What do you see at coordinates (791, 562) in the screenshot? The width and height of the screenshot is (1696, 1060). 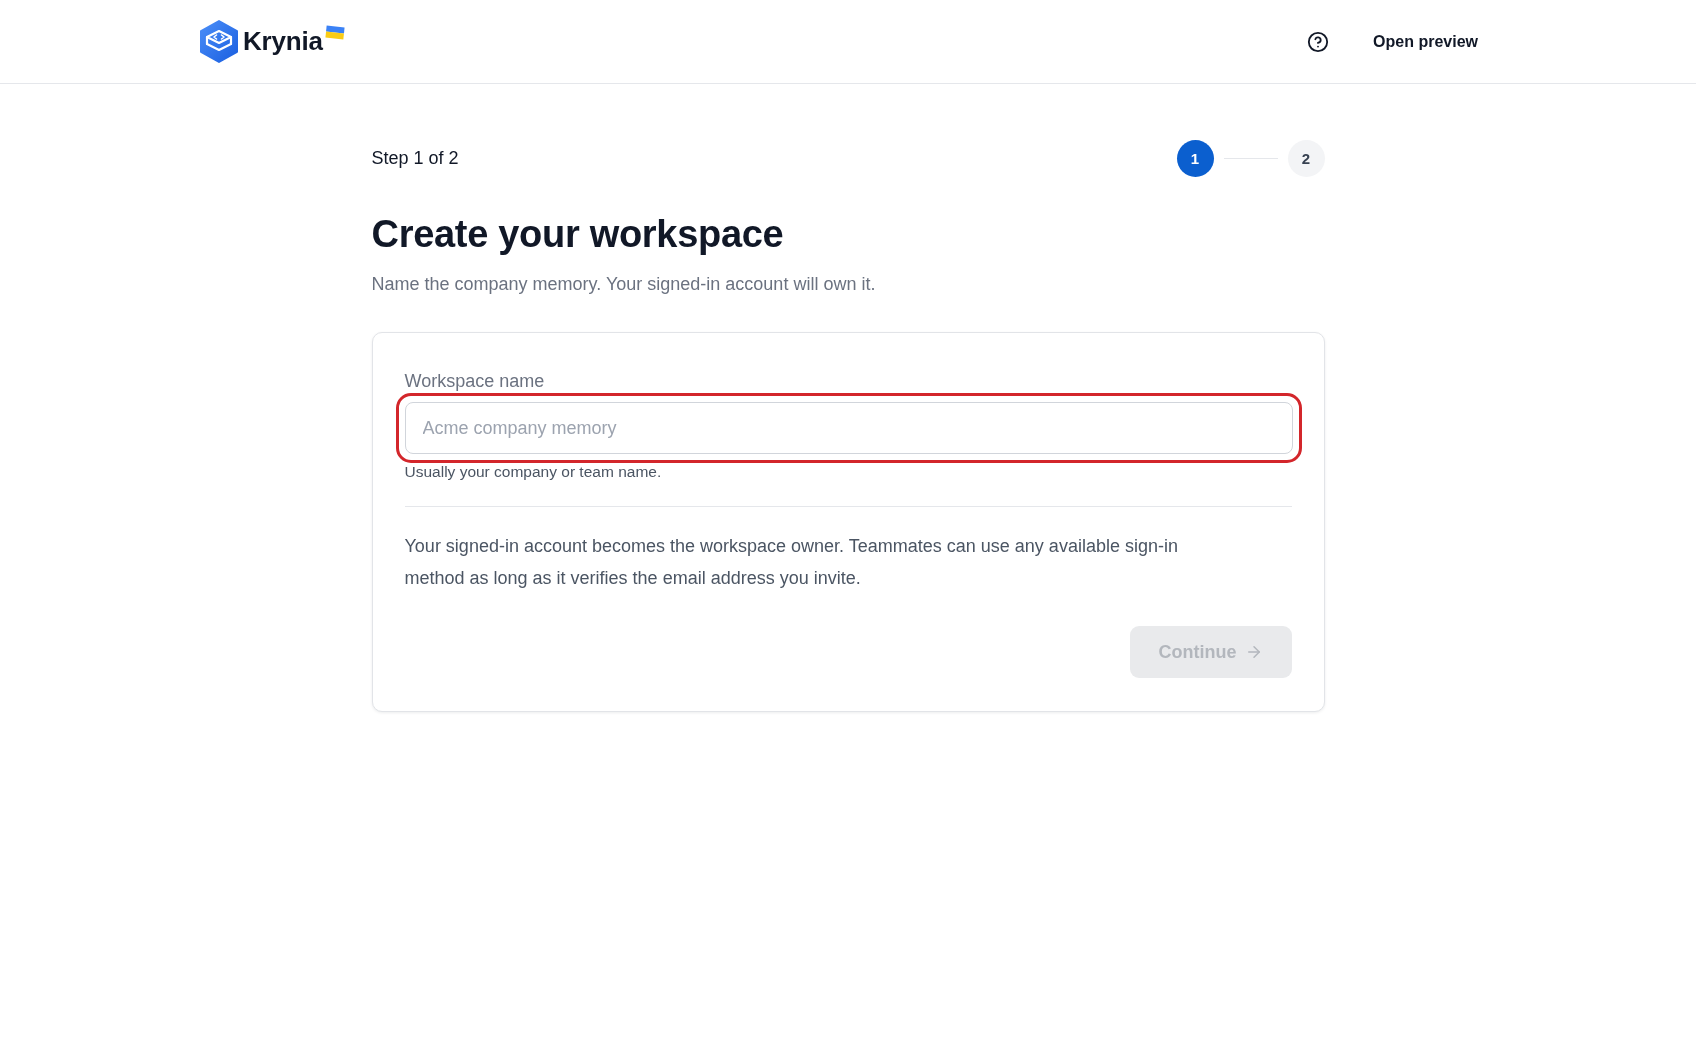 I see `info-text: Your signed-in account becomes the workspace owner. Teammates can use any available sign-in method as long as it verifies the email address you invite.` at bounding box center [791, 562].